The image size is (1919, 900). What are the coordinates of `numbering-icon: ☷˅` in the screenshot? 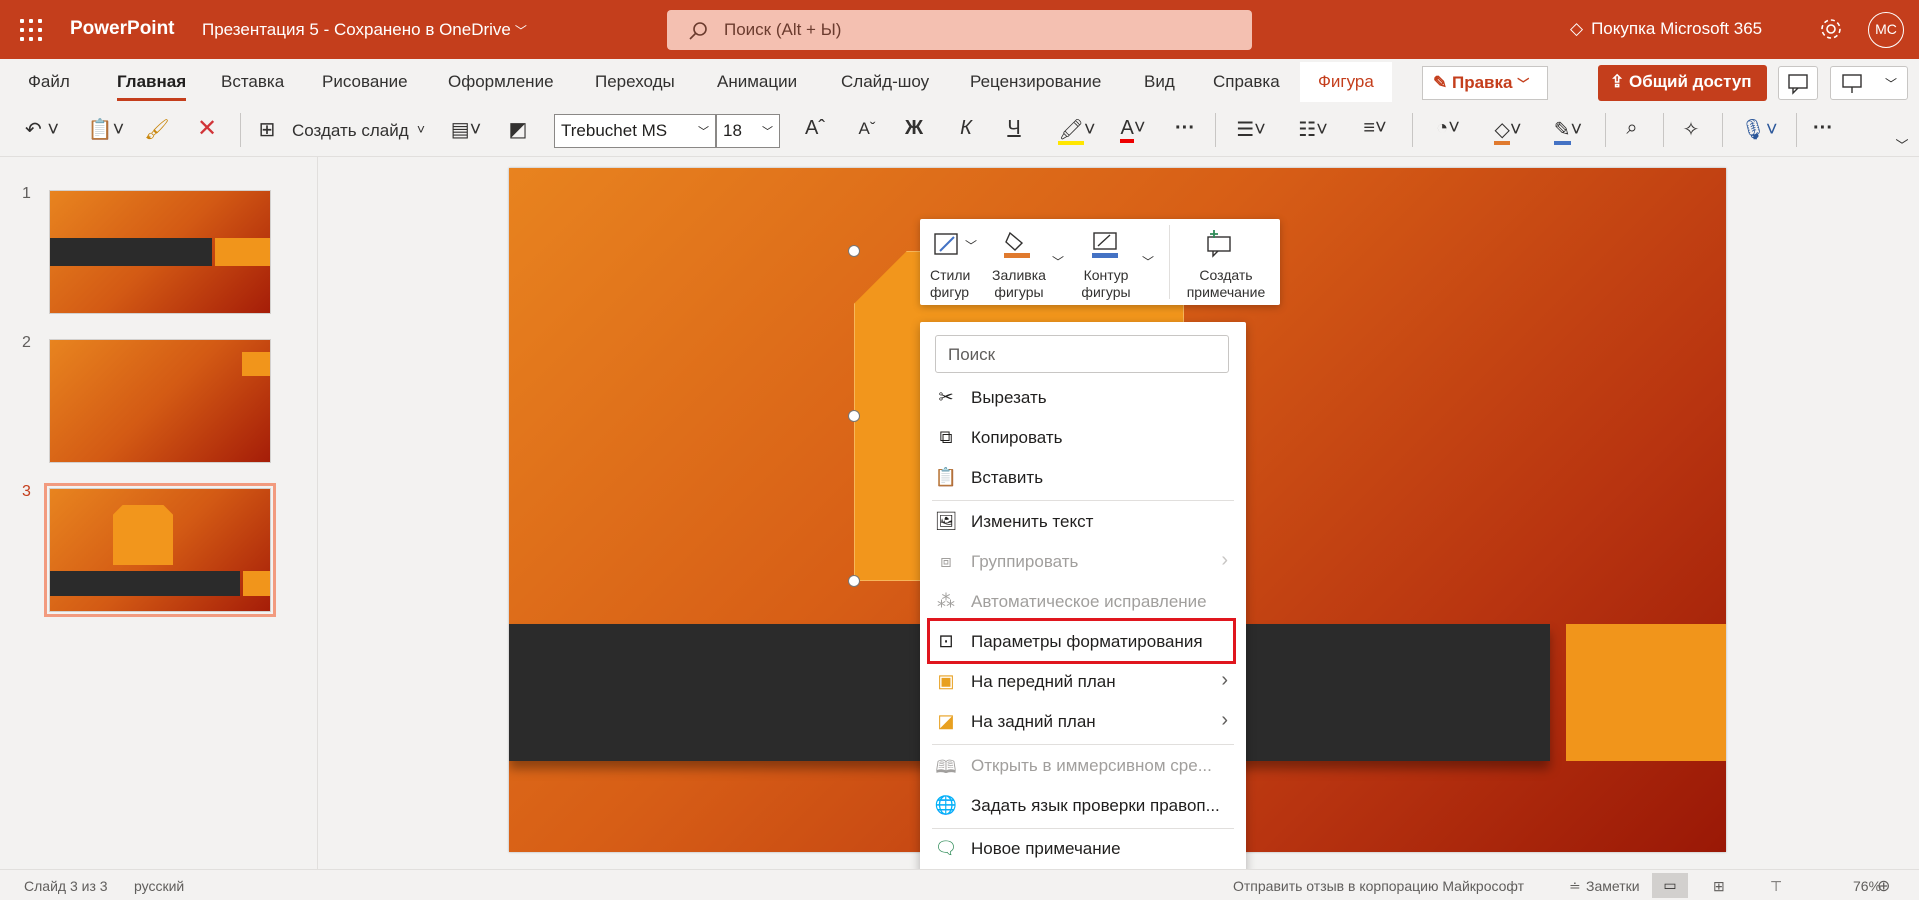 It's located at (1313, 131).